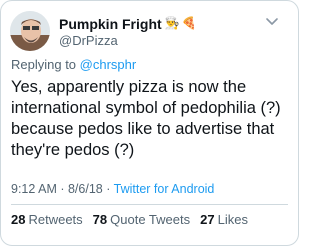  What do you see at coordinates (100, 219) in the screenshot?
I see `quote-tweets-count: 78` at bounding box center [100, 219].